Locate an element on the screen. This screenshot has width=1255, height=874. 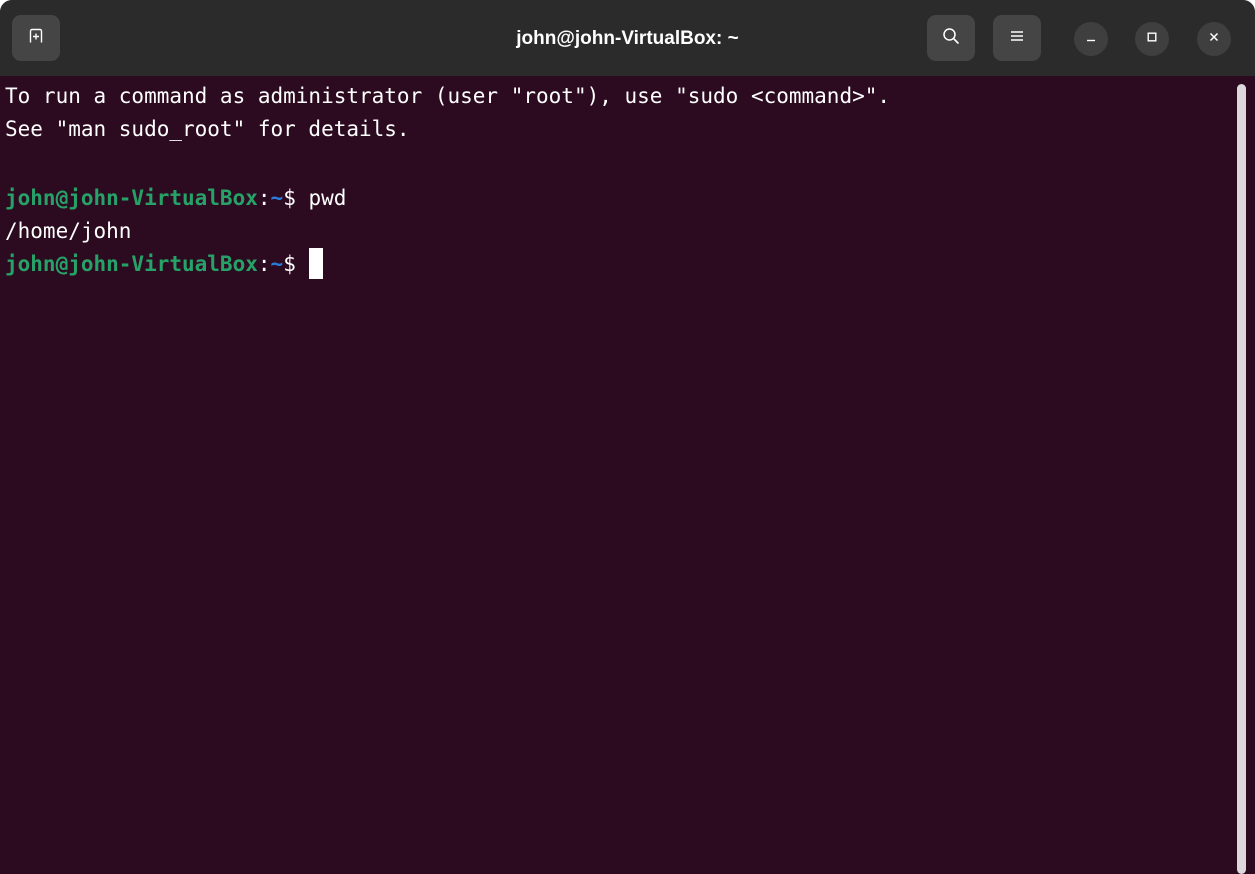
maximize-button is located at coordinates (1152, 39).